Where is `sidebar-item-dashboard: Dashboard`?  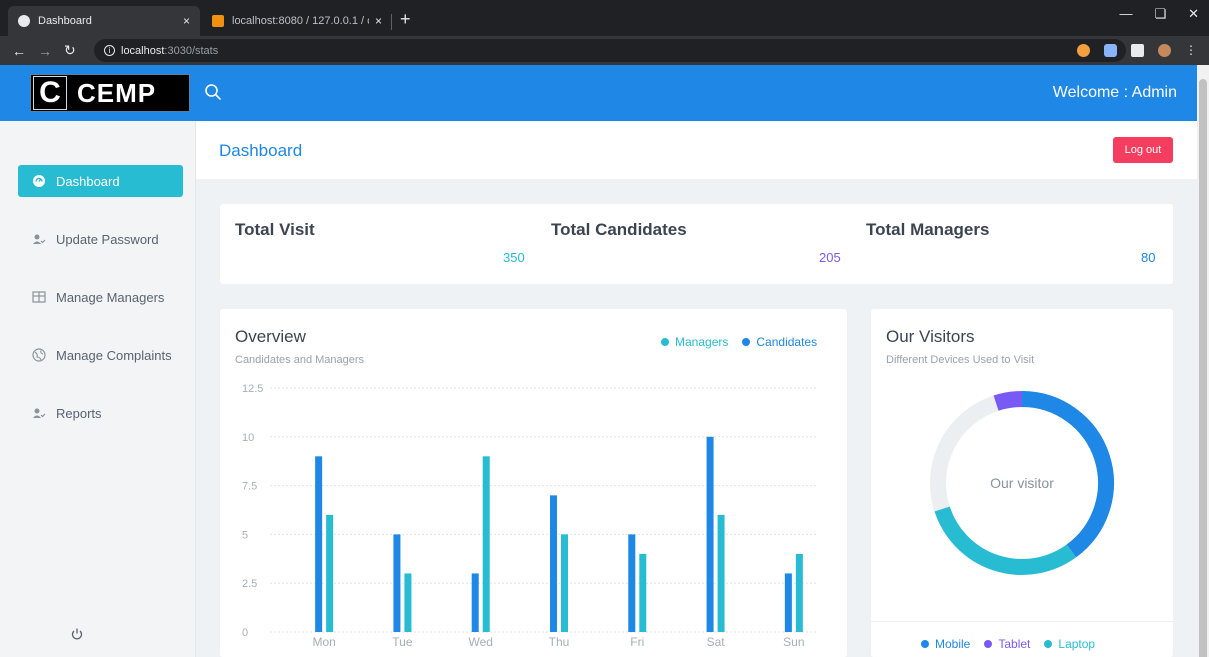 sidebar-item-dashboard: Dashboard is located at coordinates (100, 181).